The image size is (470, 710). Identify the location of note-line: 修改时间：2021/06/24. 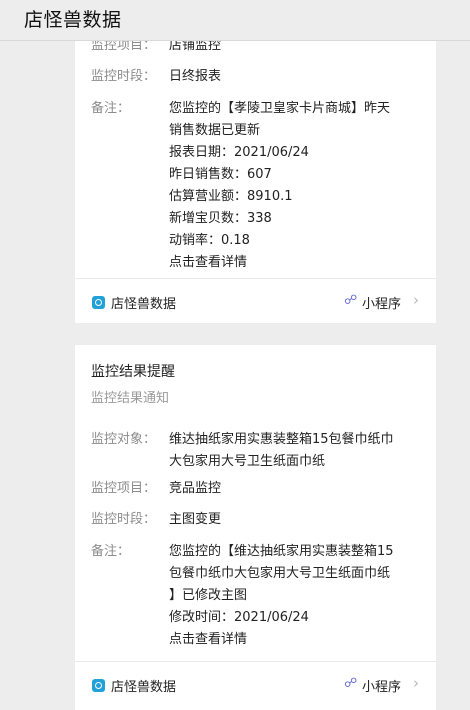
(239, 617).